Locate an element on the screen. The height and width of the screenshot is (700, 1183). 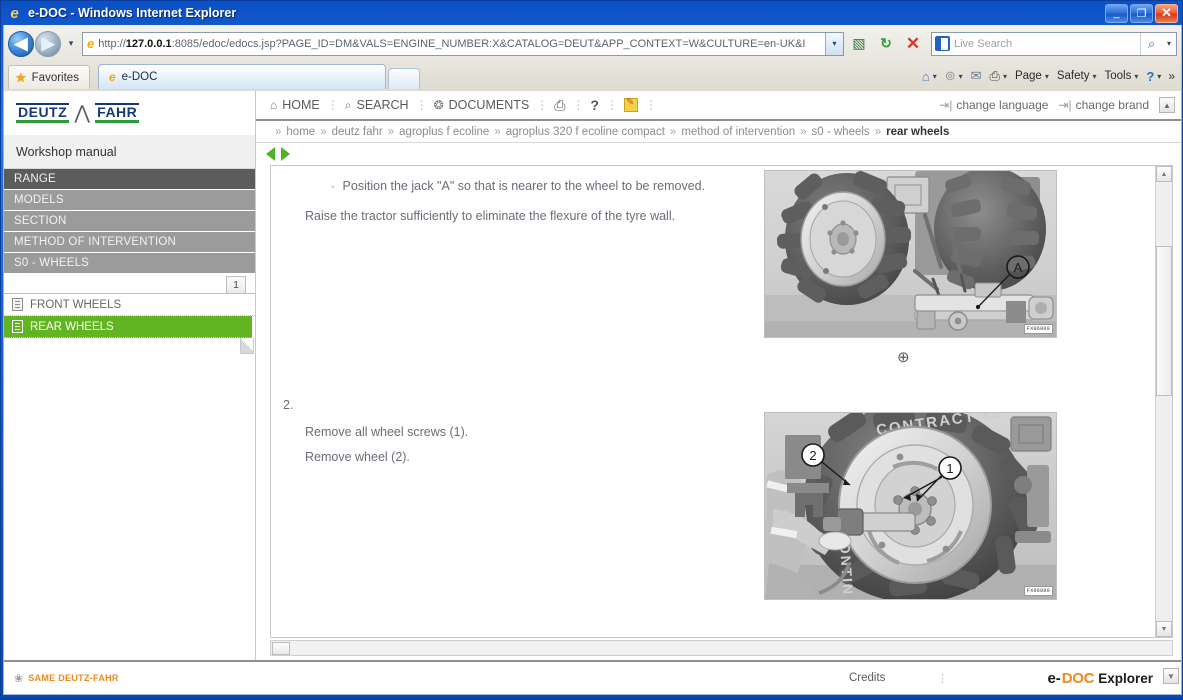
feeds-button: ⊚ ▾ is located at coordinates (954, 76).